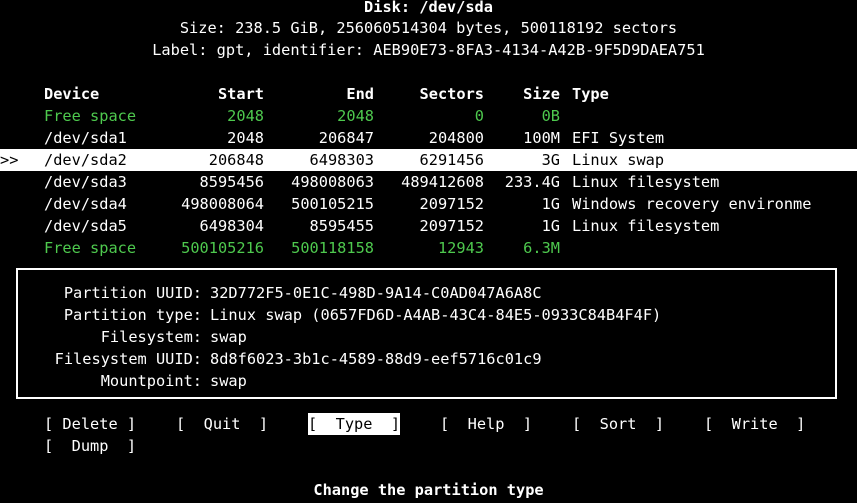 This screenshot has width=857, height=503. What do you see at coordinates (355, 116) in the screenshot?
I see `cell-end: 2048` at bounding box center [355, 116].